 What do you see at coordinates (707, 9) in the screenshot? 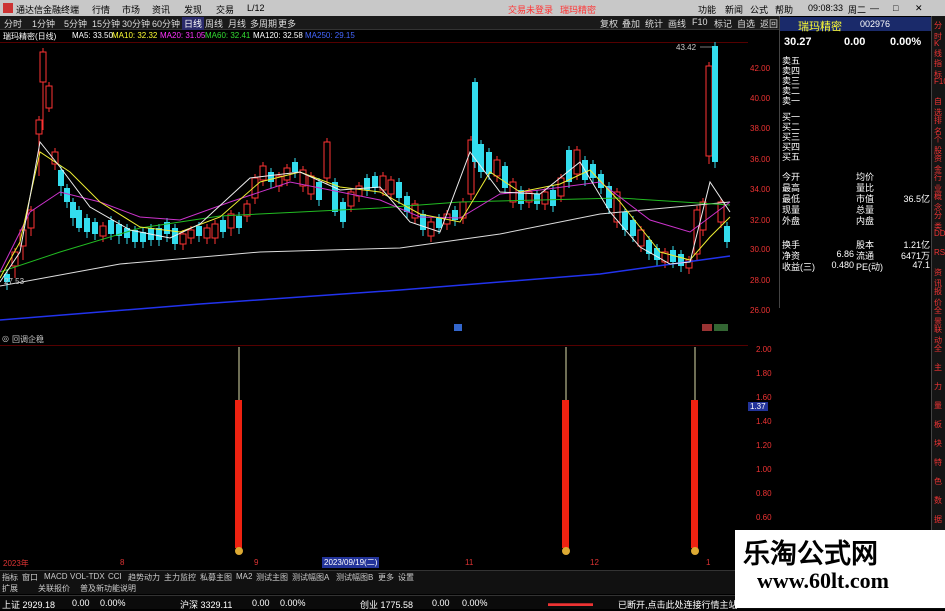
I see `menu-item-function: 功能` at bounding box center [707, 9].